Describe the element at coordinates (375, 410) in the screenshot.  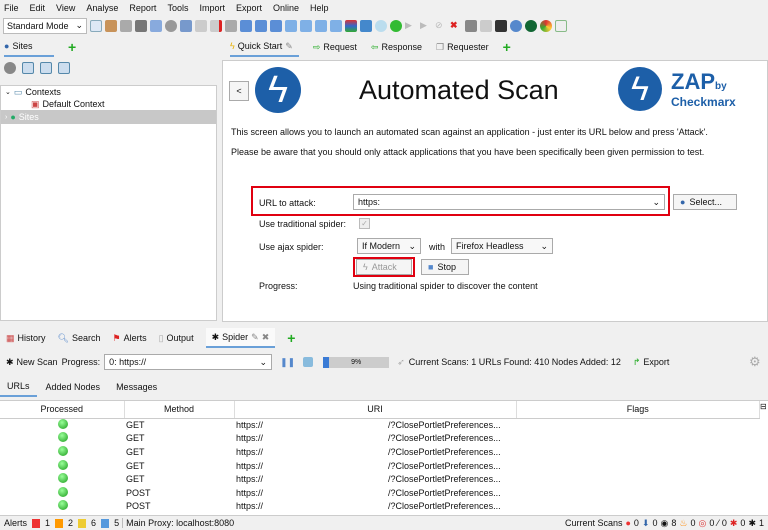
I see `col-uri: URI` at that location.